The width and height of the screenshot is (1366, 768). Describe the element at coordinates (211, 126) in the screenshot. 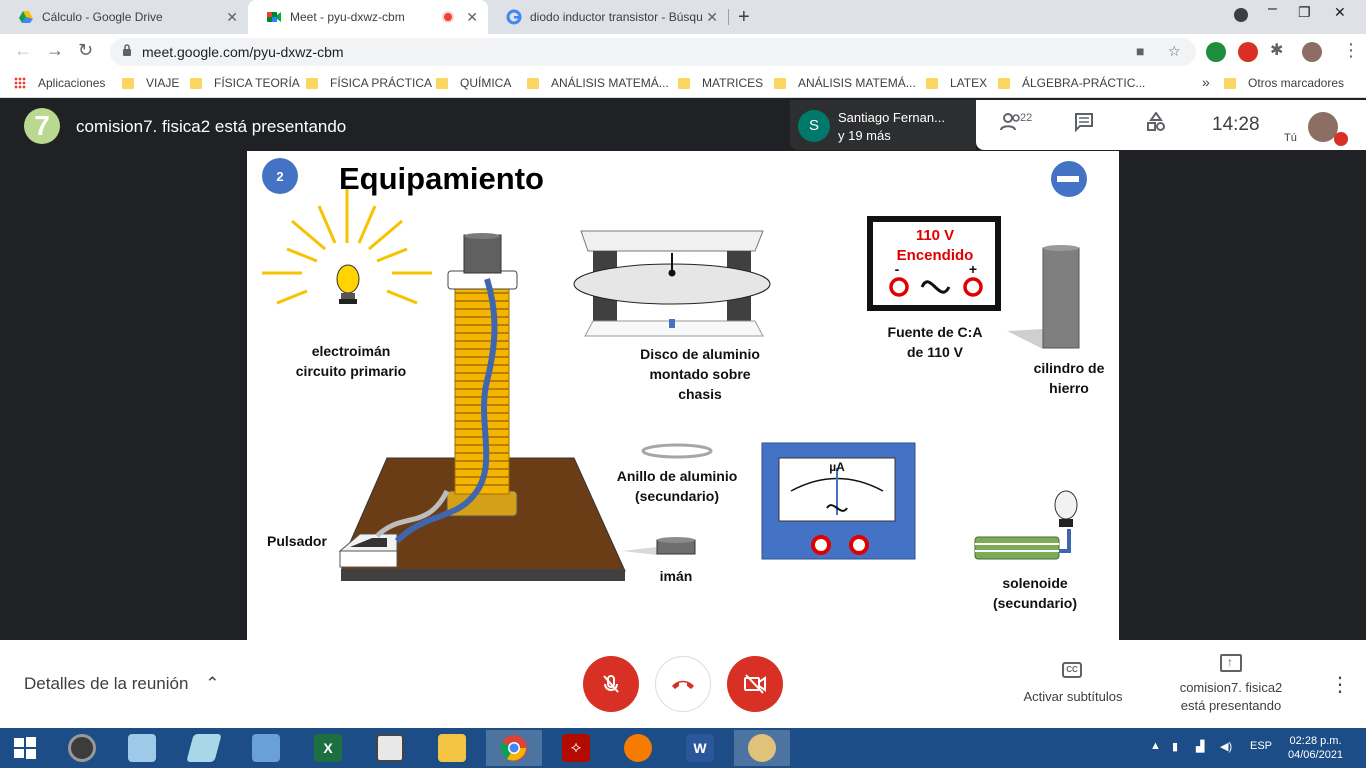

I see `presenting-banner: comision7. fisica2 está presentando` at that location.